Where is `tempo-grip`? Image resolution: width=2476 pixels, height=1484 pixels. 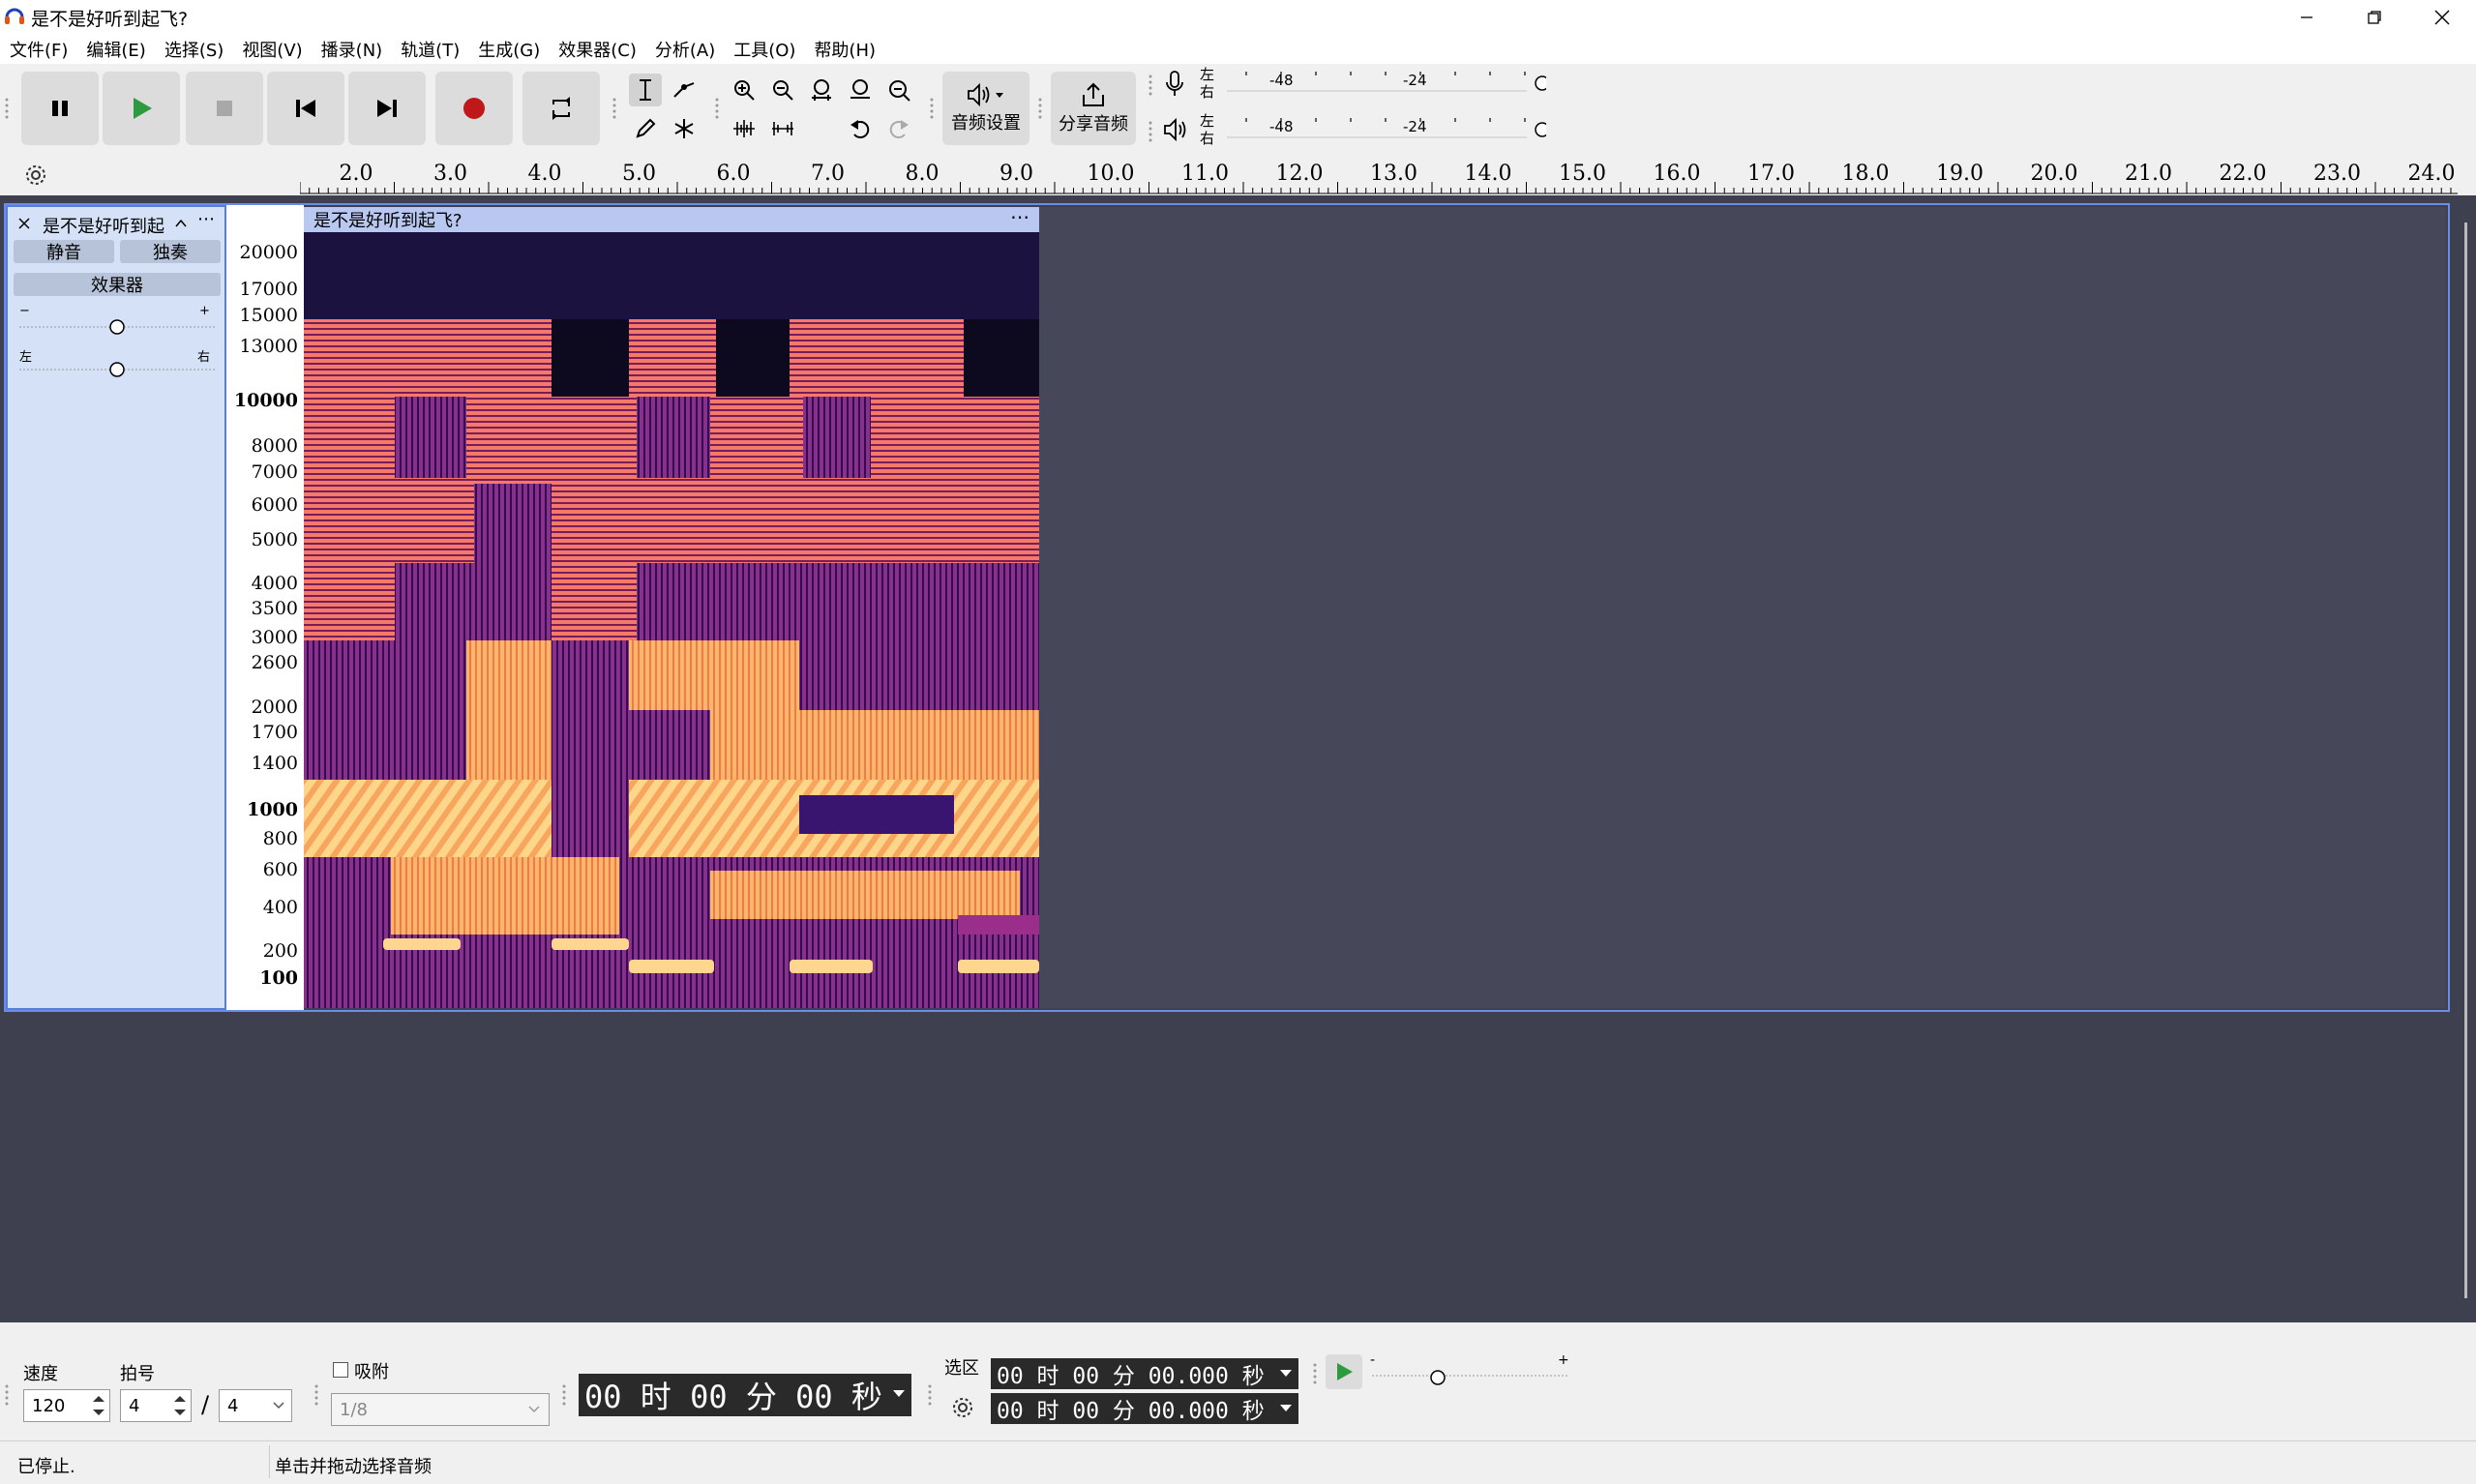
tempo-grip is located at coordinates (7, 1395).